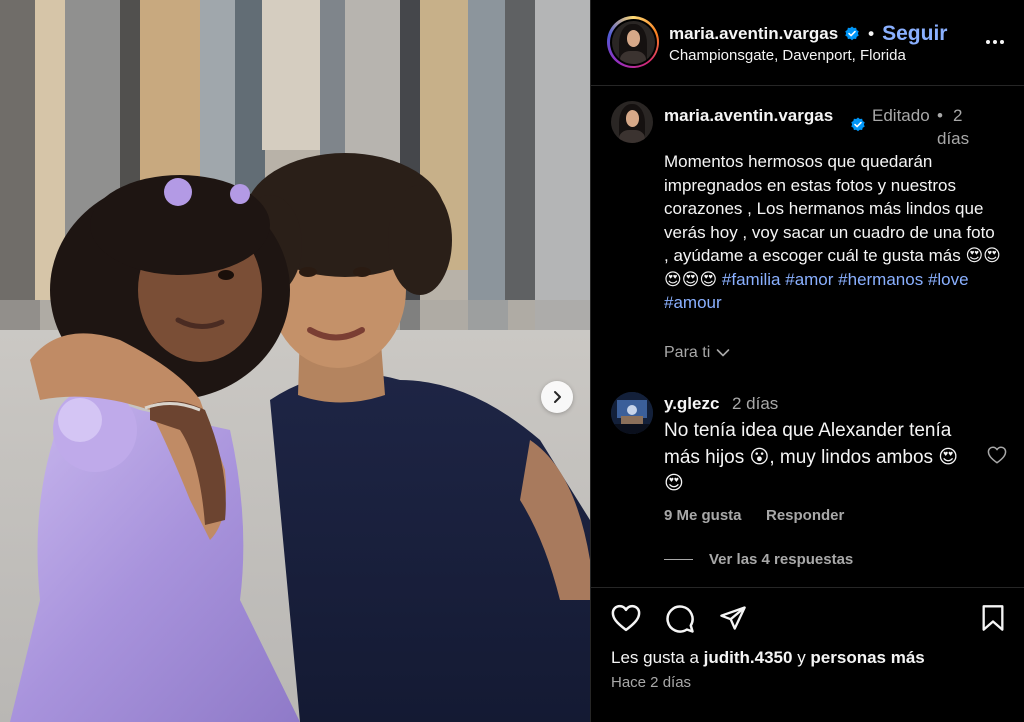  Describe the element at coordinates (993, 618) in the screenshot. I see `bookmark-icon` at that location.